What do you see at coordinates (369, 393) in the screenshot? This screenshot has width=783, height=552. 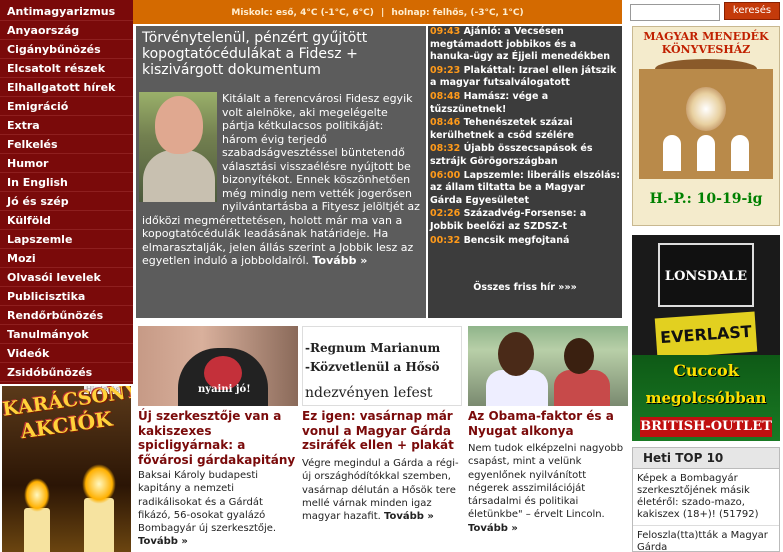 I see `poster-line-3: ndezvényen lefest` at bounding box center [369, 393].